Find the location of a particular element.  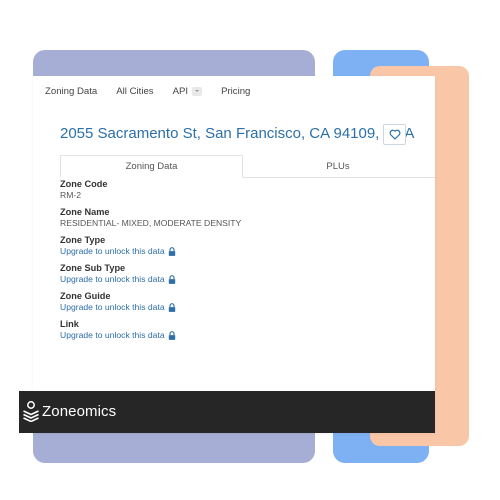

nav-item-label: Pricing is located at coordinates (236, 91).